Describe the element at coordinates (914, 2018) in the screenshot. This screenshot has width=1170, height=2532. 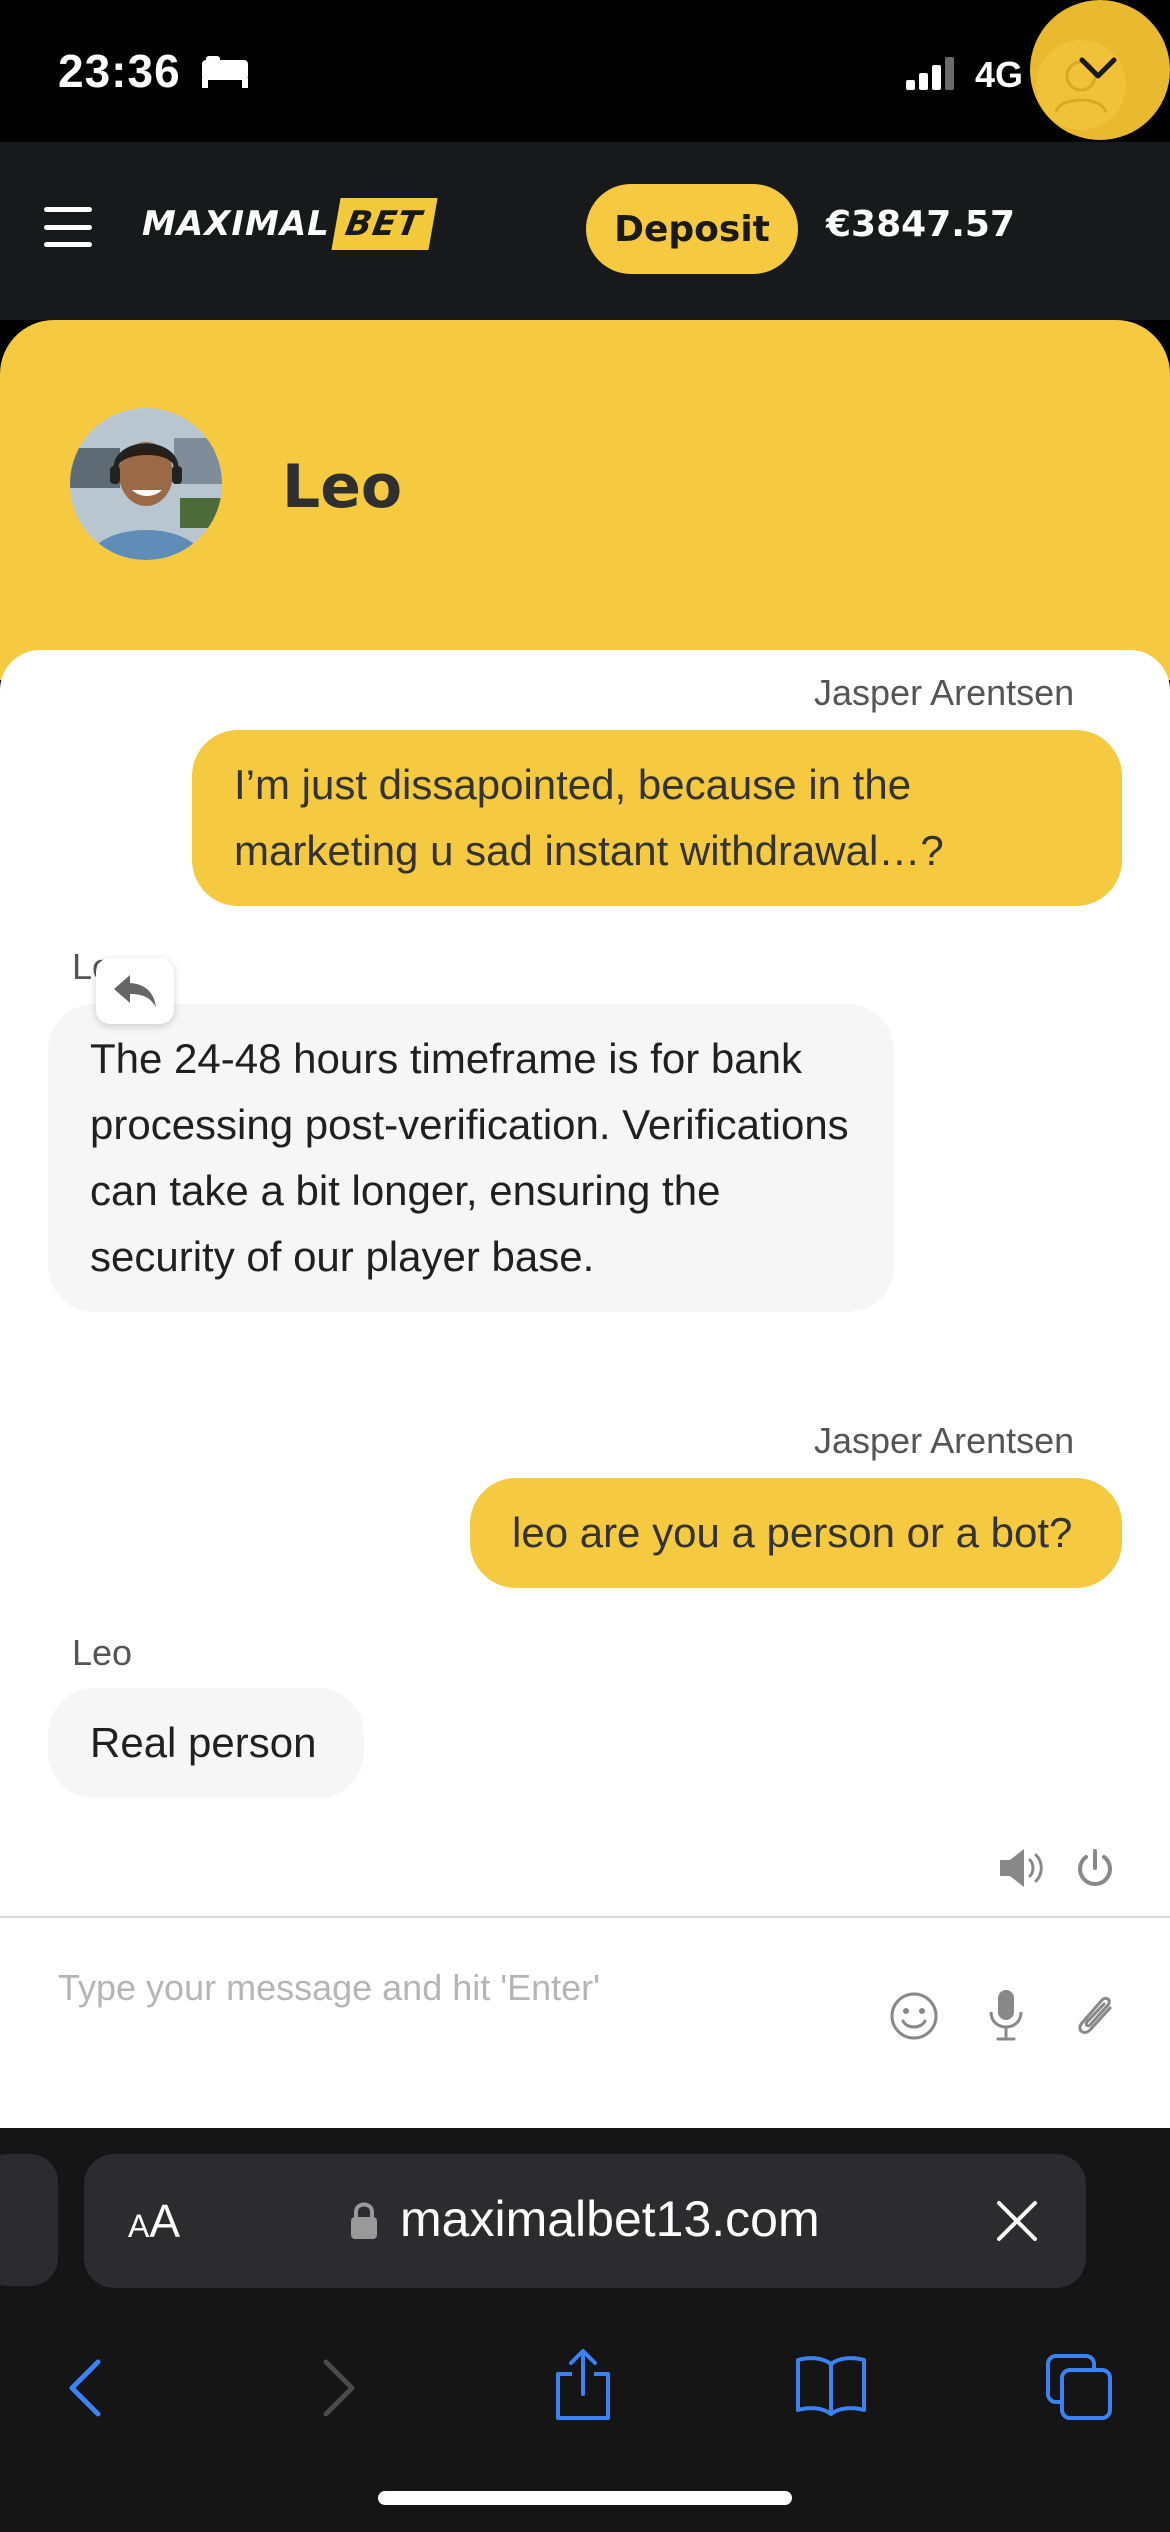
I see `emoji-icon` at that location.